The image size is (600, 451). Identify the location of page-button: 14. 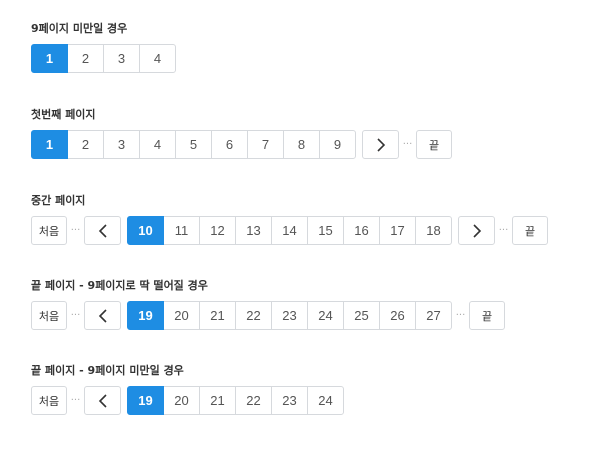
(289, 230).